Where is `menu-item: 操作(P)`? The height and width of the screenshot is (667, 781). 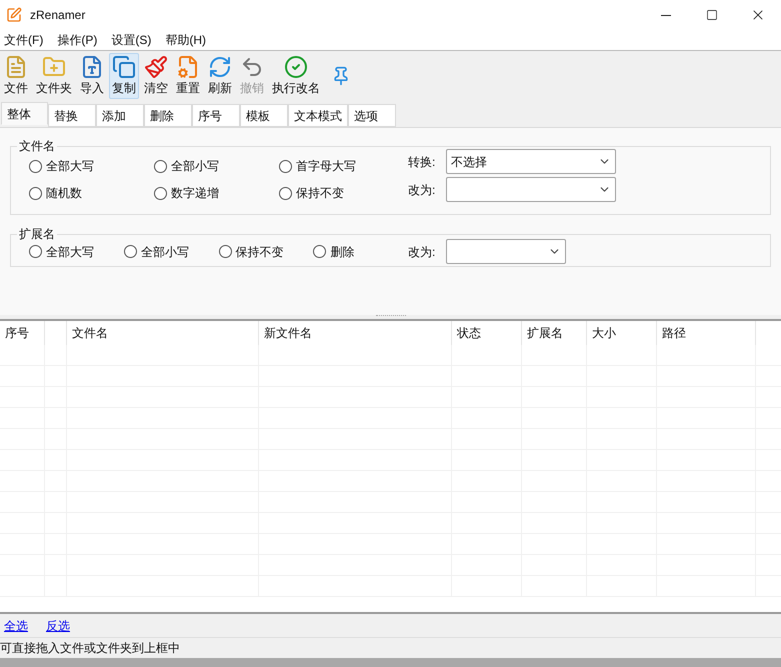 menu-item: 操作(P) is located at coordinates (77, 40).